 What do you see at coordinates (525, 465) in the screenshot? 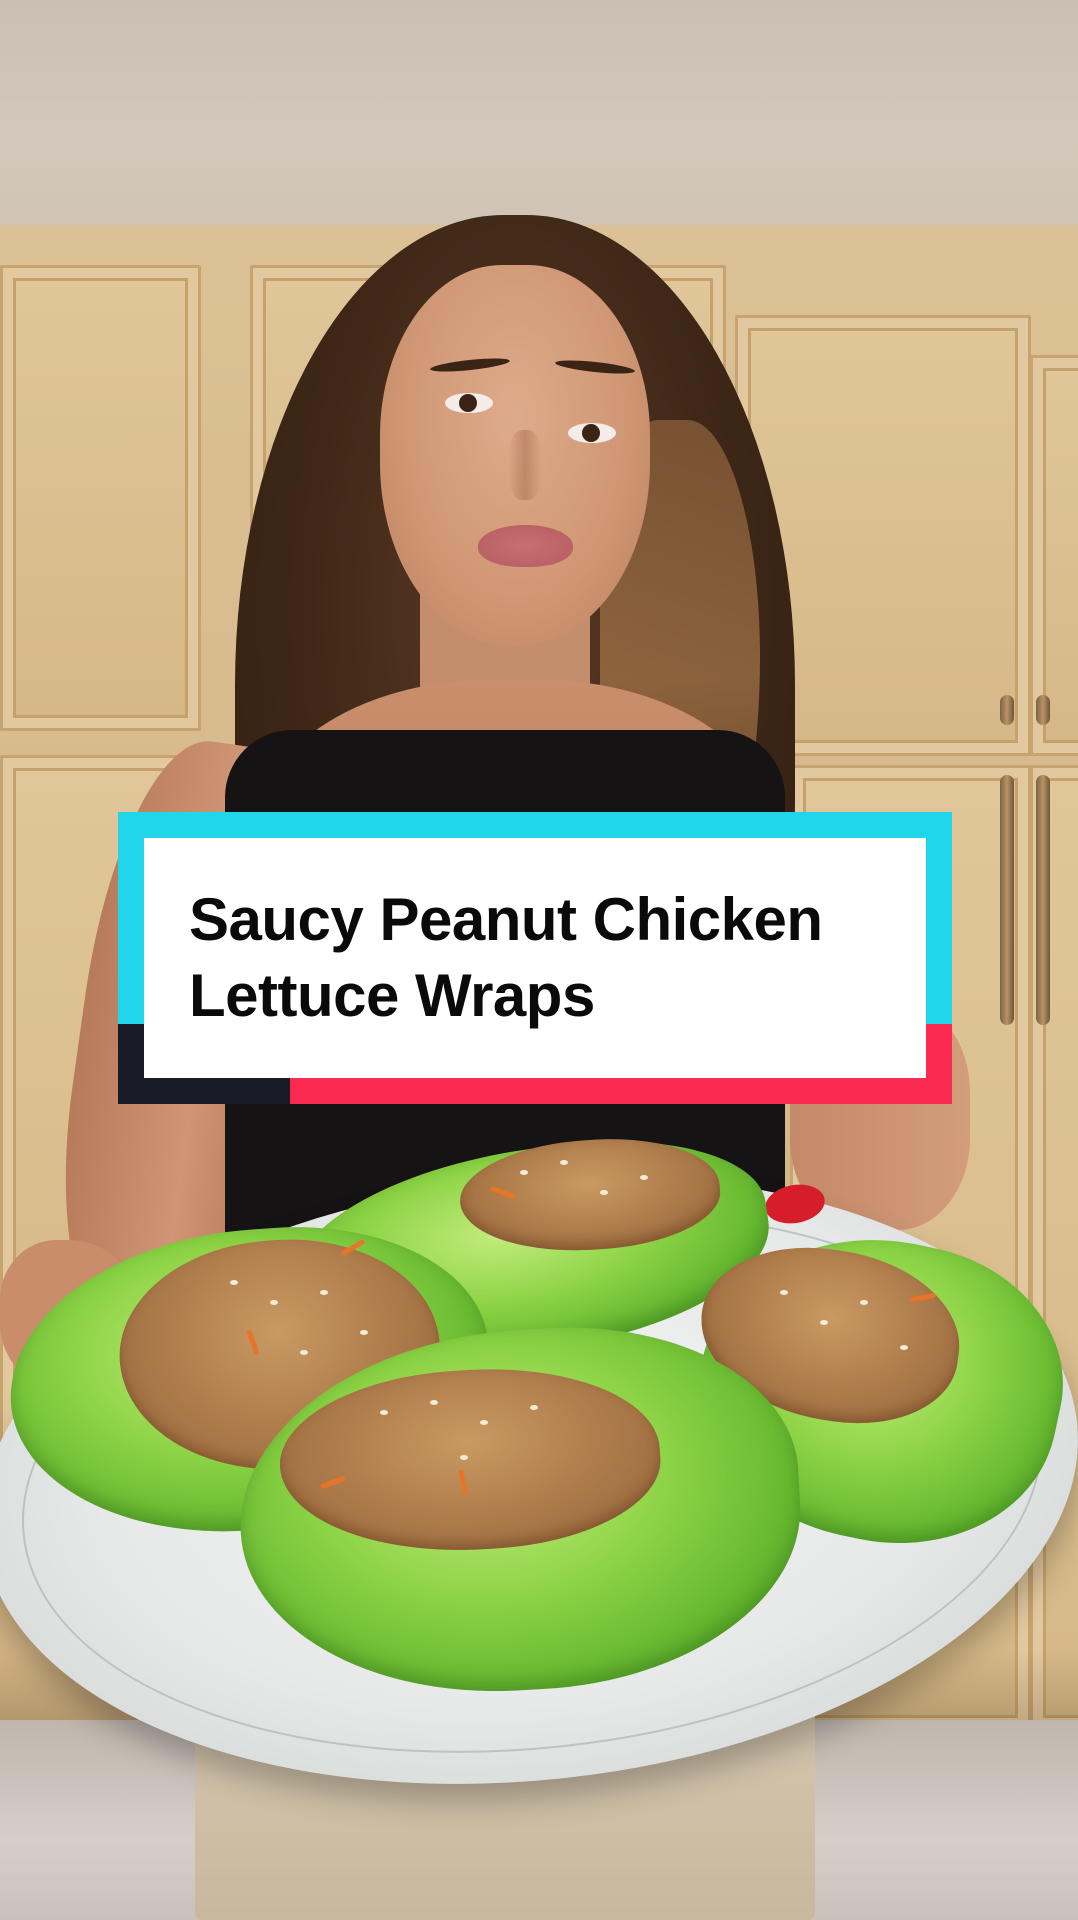
I see `nose` at bounding box center [525, 465].